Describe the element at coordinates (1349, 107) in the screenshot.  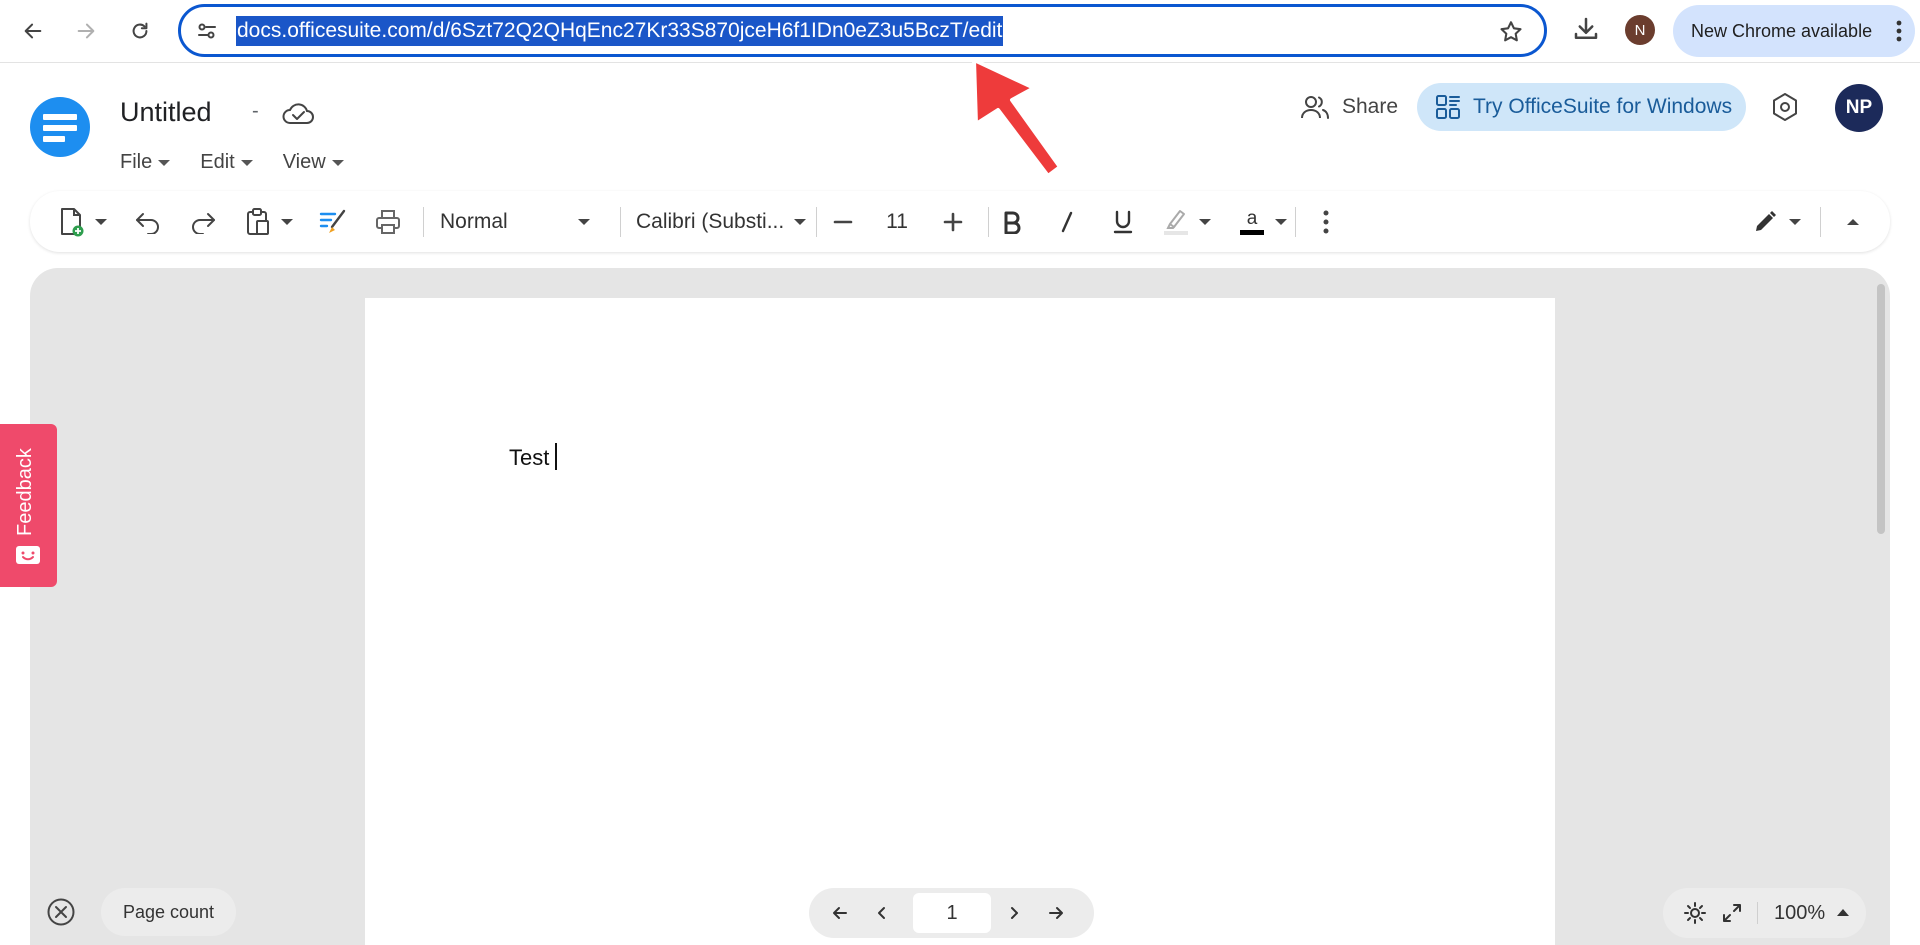
I see `share-button: Share` at that location.